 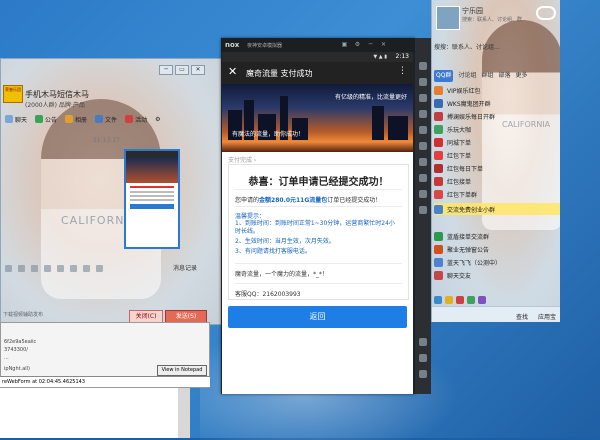 What do you see at coordinates (129, 119) in the screenshot?
I see `flag-icon` at bounding box center [129, 119].